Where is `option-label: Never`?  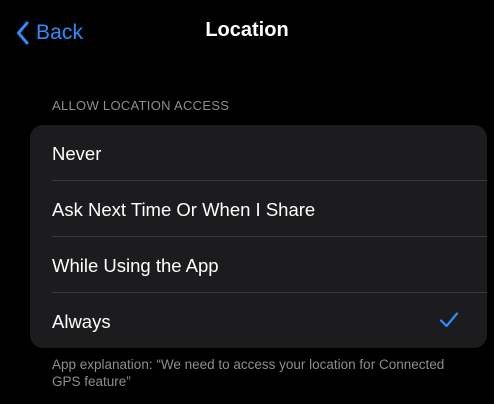 option-label: Never is located at coordinates (77, 153).